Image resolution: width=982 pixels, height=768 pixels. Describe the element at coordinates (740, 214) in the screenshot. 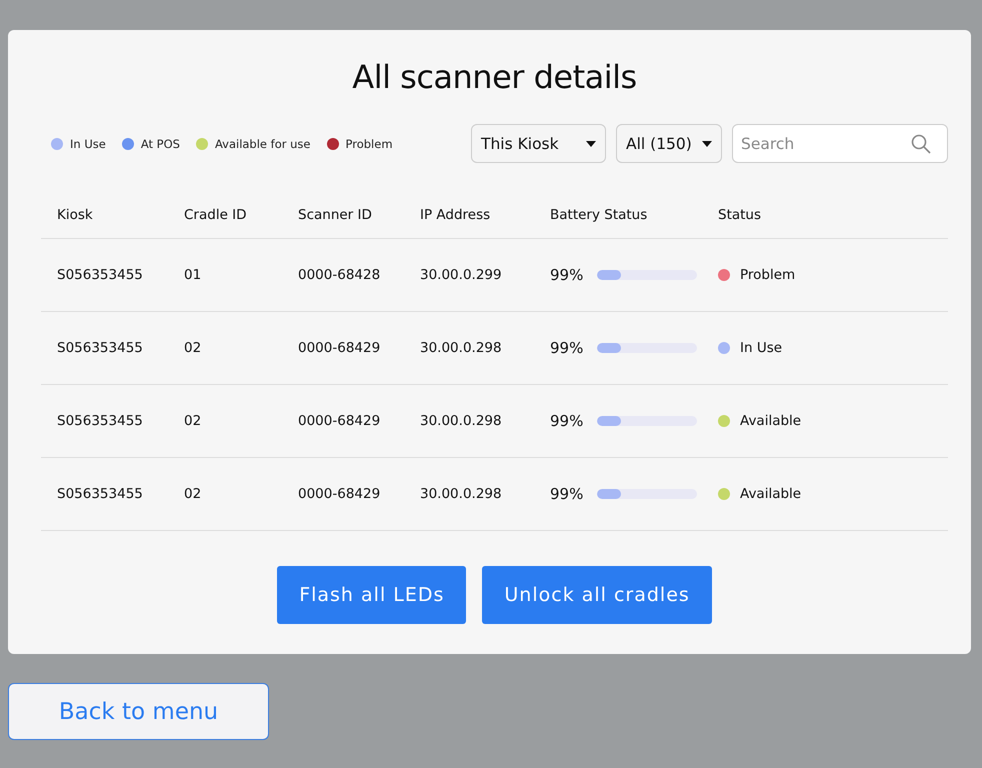

I see `column-header: Status` at that location.